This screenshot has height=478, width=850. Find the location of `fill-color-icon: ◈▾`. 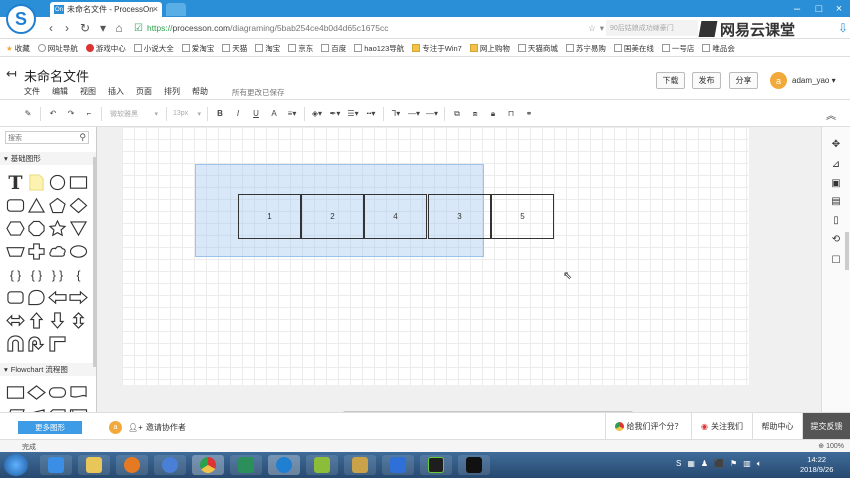

fill-color-icon: ◈▾ is located at coordinates (317, 114).